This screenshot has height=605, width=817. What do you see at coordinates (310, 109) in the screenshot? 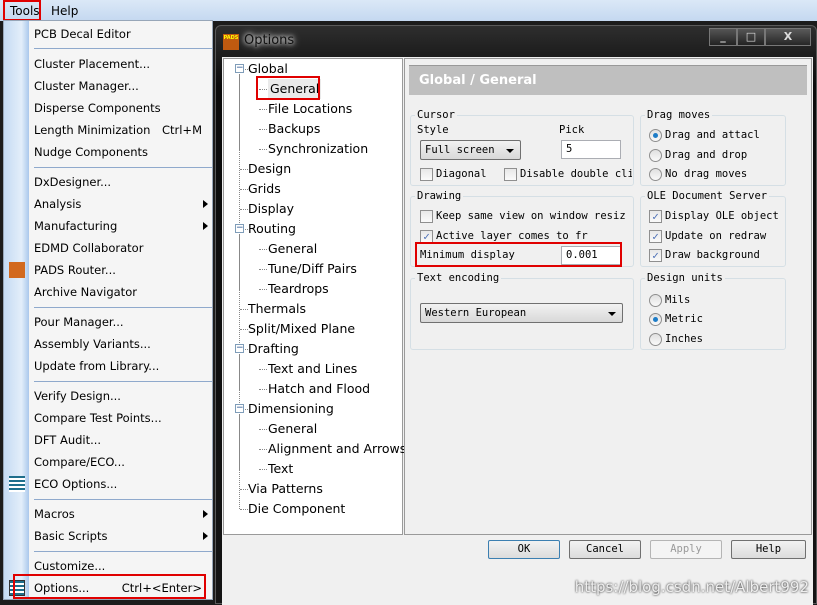
I see `tree-item-file-locations: File Locations` at bounding box center [310, 109].